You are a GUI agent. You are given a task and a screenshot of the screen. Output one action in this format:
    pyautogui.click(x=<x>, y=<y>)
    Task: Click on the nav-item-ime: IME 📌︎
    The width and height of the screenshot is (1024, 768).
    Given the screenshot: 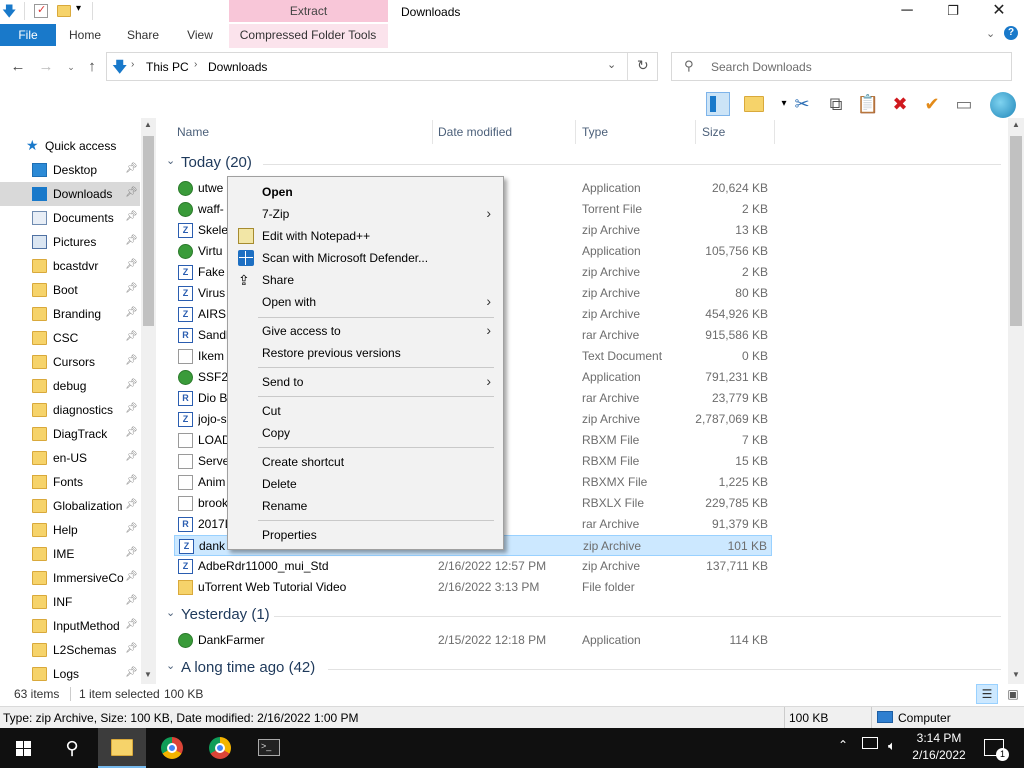 What is the action you would take?
    pyautogui.click(x=70, y=554)
    